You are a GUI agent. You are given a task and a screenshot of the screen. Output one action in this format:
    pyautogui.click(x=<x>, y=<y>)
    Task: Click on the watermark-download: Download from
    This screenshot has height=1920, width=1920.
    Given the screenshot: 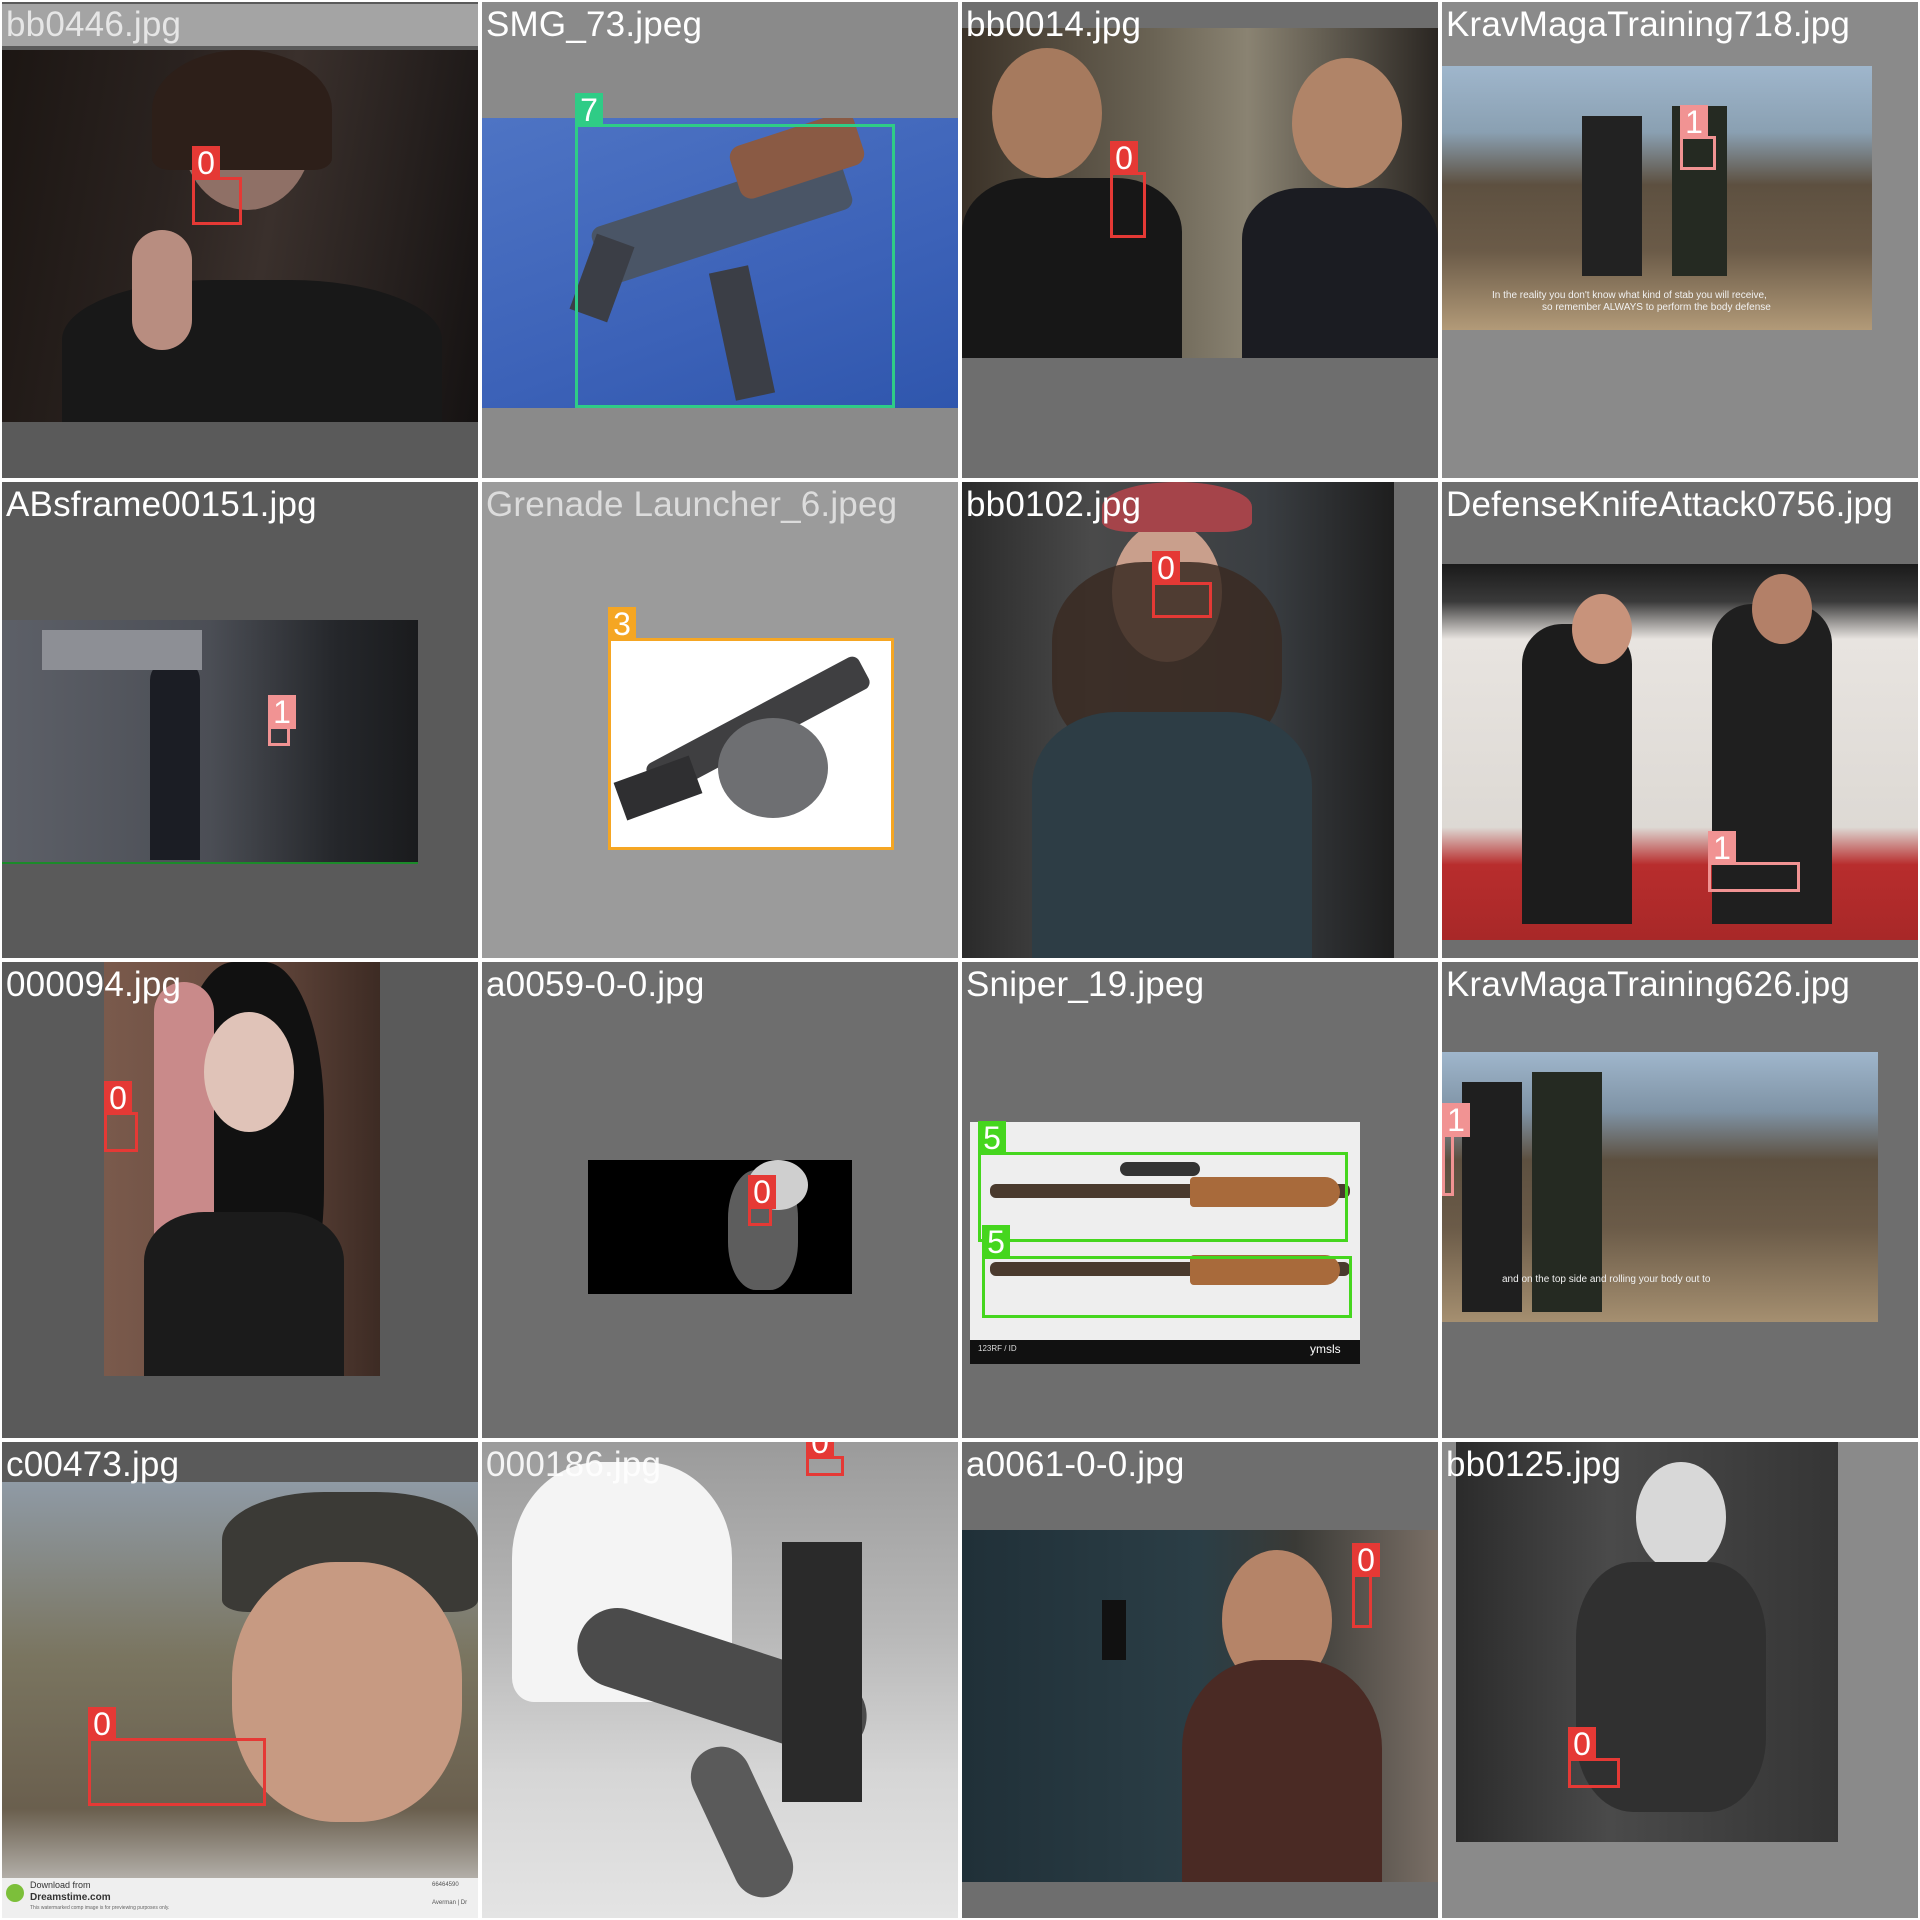 What is the action you would take?
    pyautogui.click(x=60, y=1885)
    